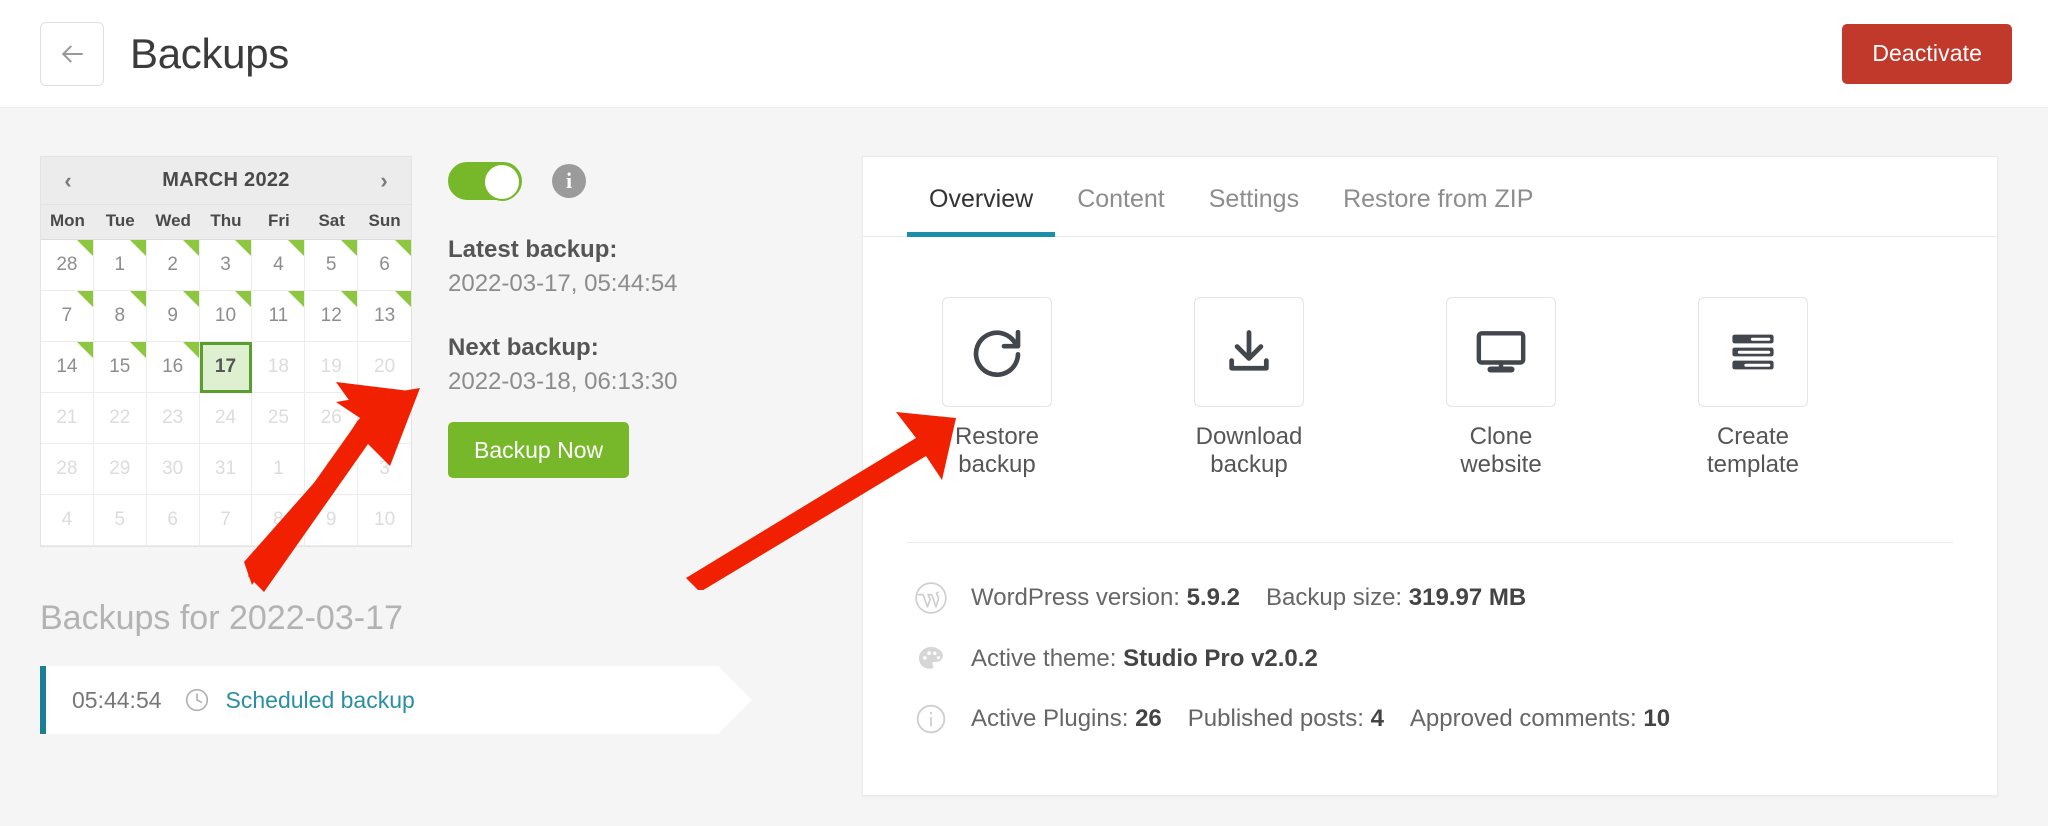  Describe the element at coordinates (384, 316) in the screenshot. I see `calendar-day: 13` at that location.